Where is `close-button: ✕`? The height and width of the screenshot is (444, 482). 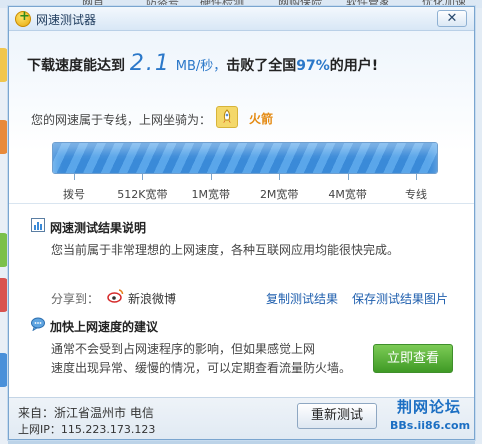 close-button: ✕ is located at coordinates (452, 18).